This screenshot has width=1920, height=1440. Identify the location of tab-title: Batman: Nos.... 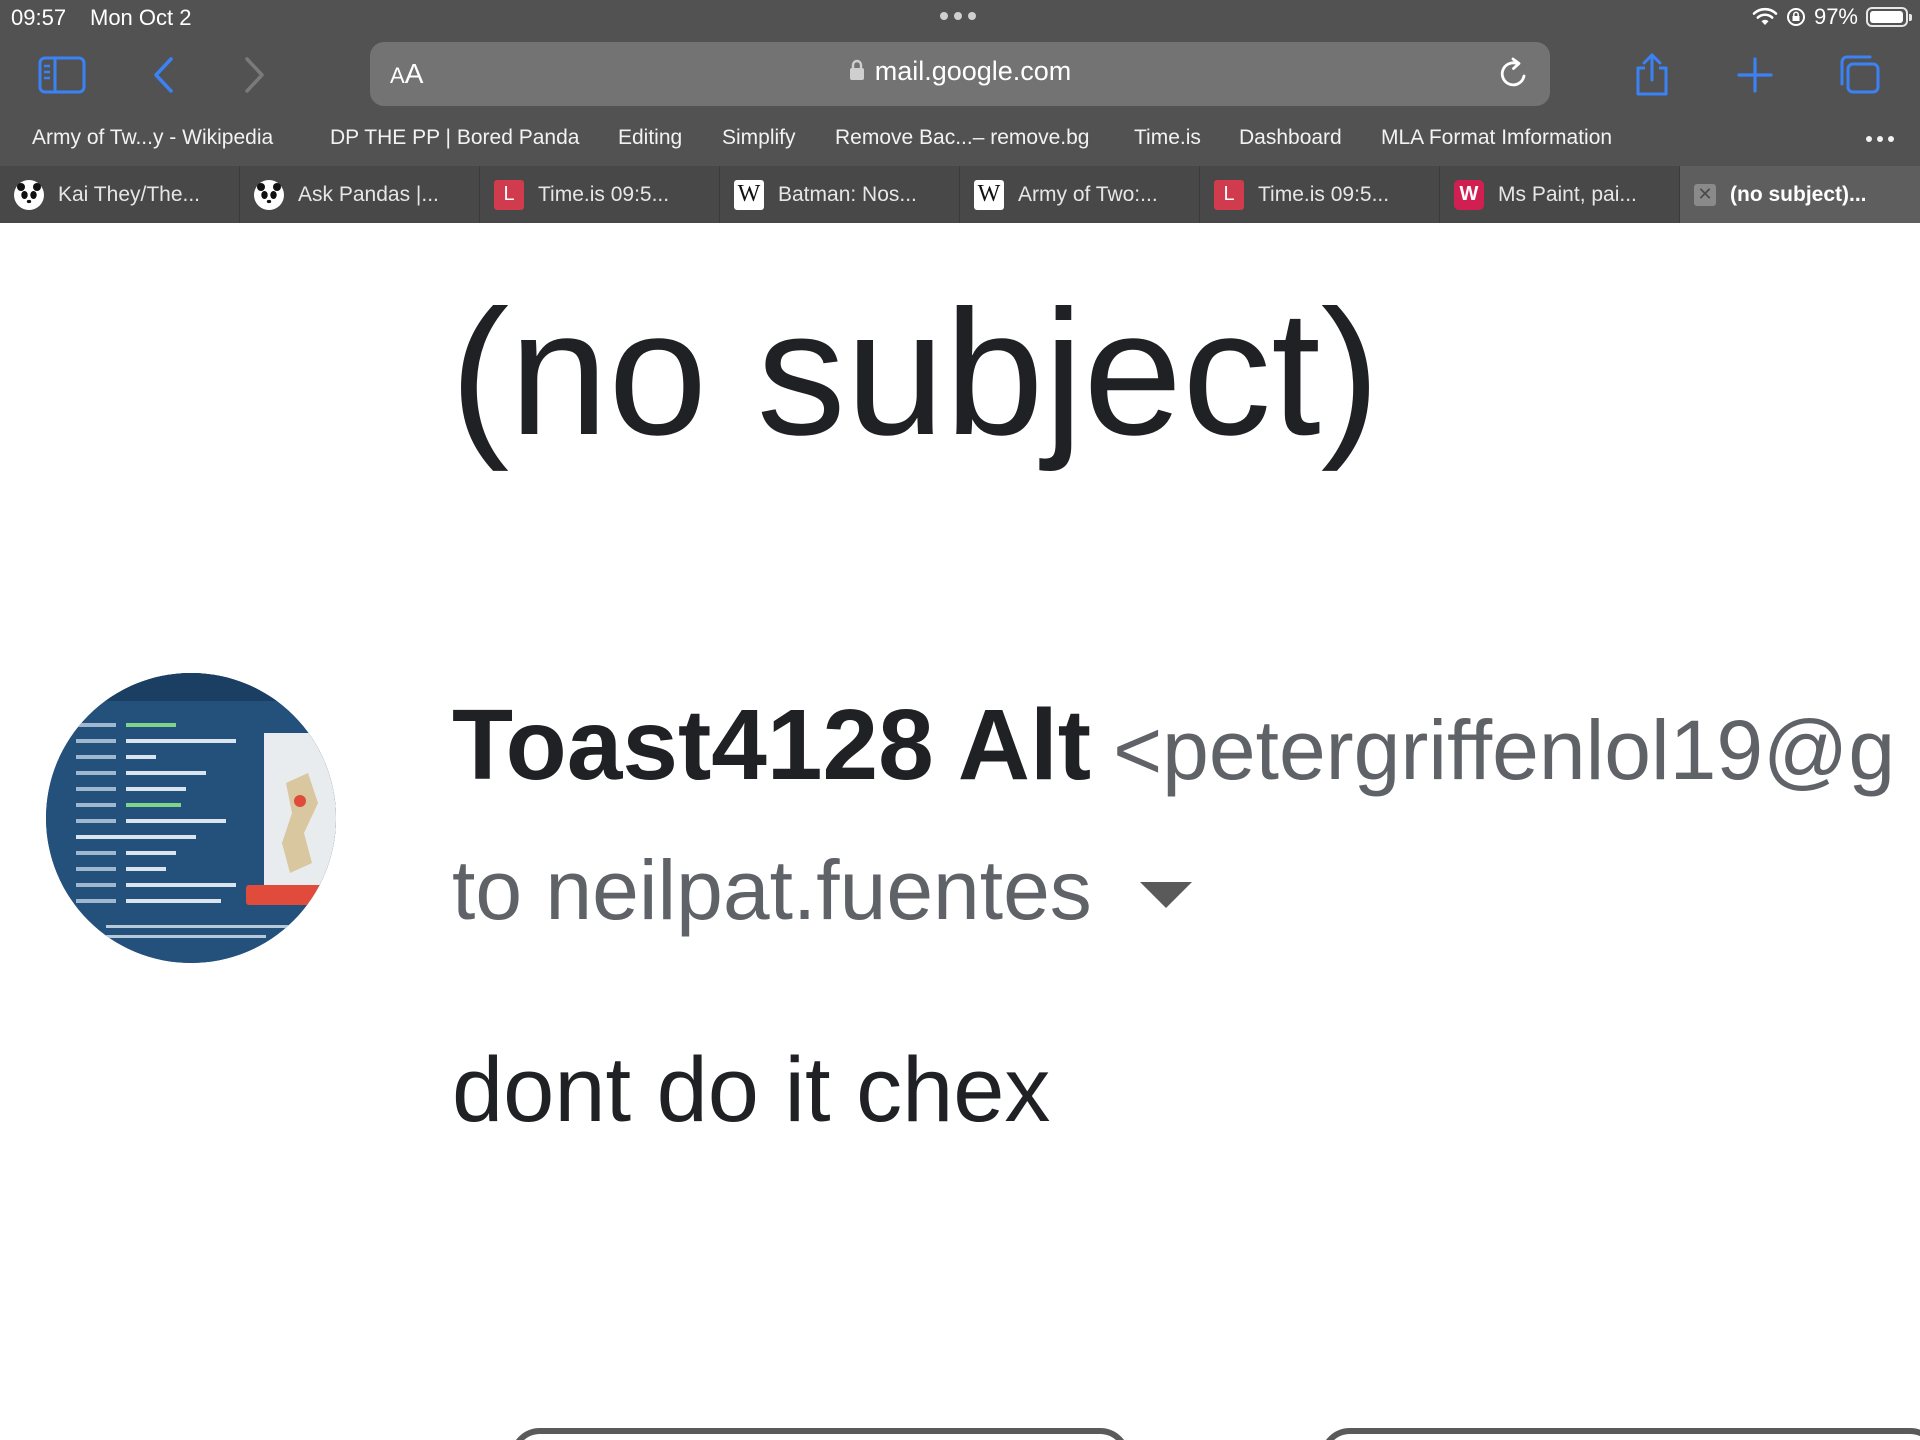
(847, 194).